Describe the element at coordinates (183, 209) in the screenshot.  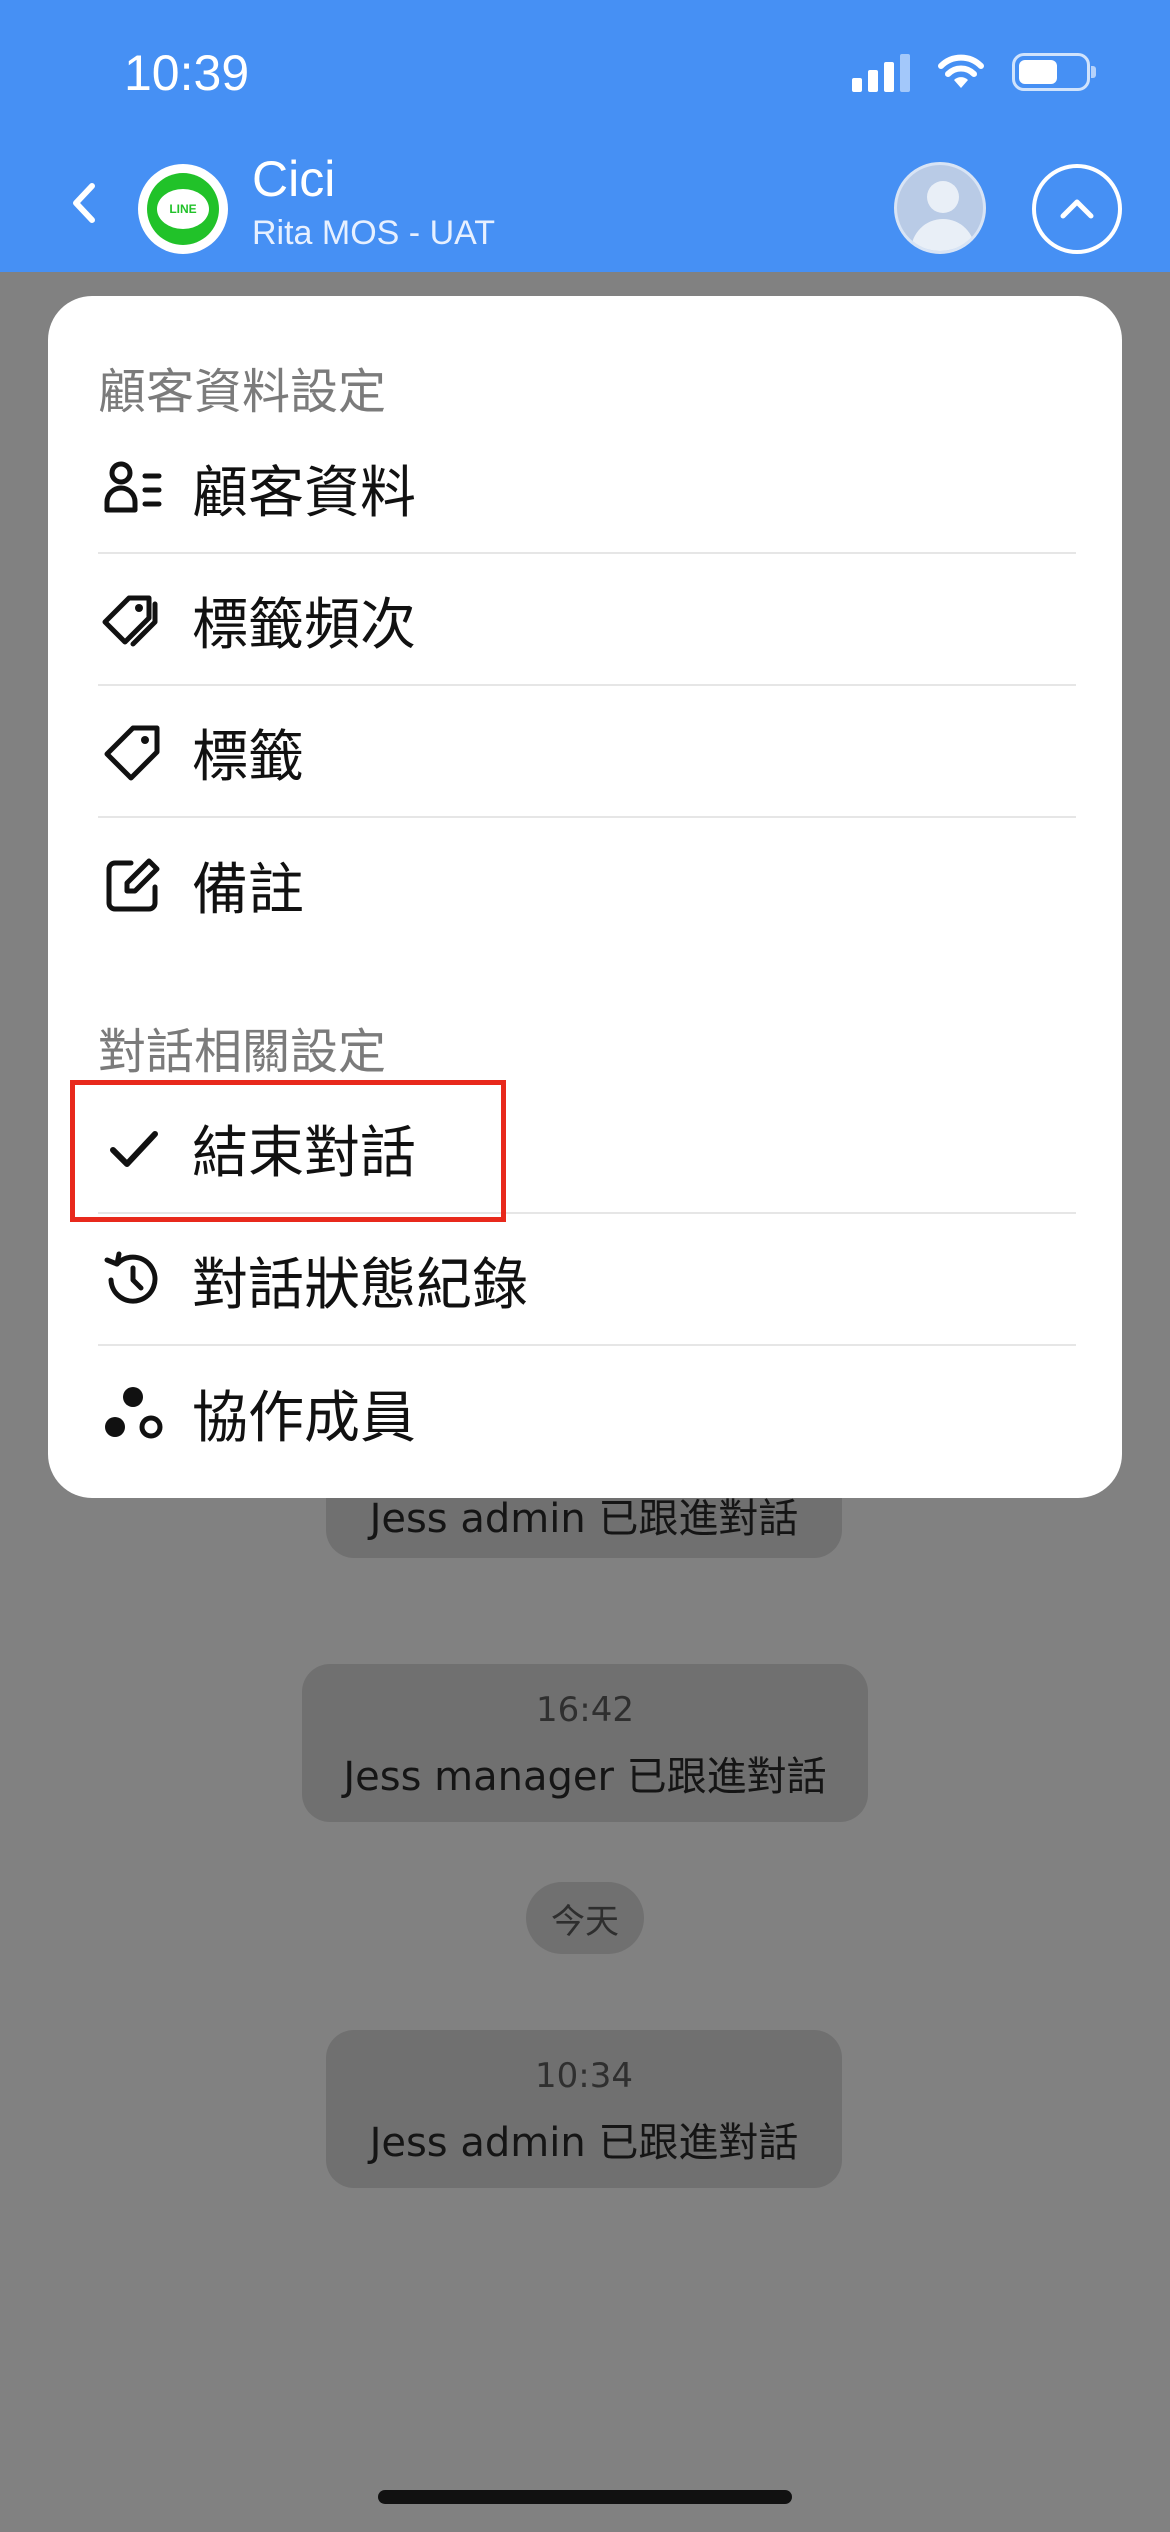
I see `line-logo-icon: LINE` at that location.